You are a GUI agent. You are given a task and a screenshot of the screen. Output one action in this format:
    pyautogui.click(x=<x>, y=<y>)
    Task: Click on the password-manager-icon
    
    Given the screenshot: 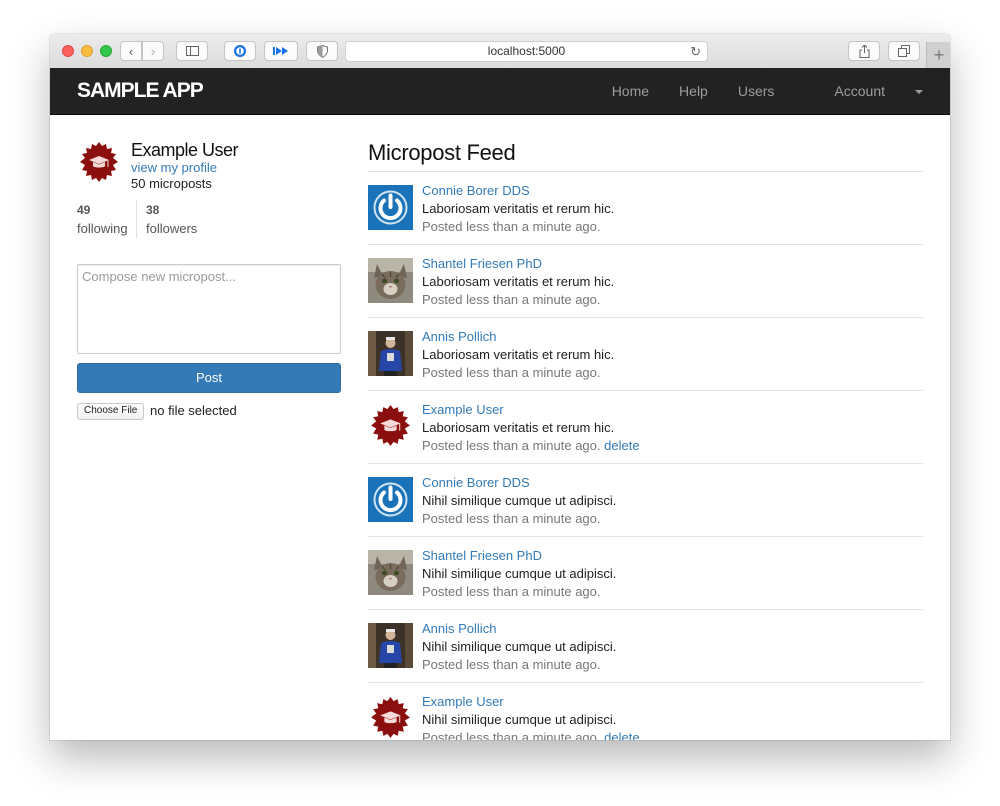 What is the action you would take?
    pyautogui.click(x=240, y=51)
    